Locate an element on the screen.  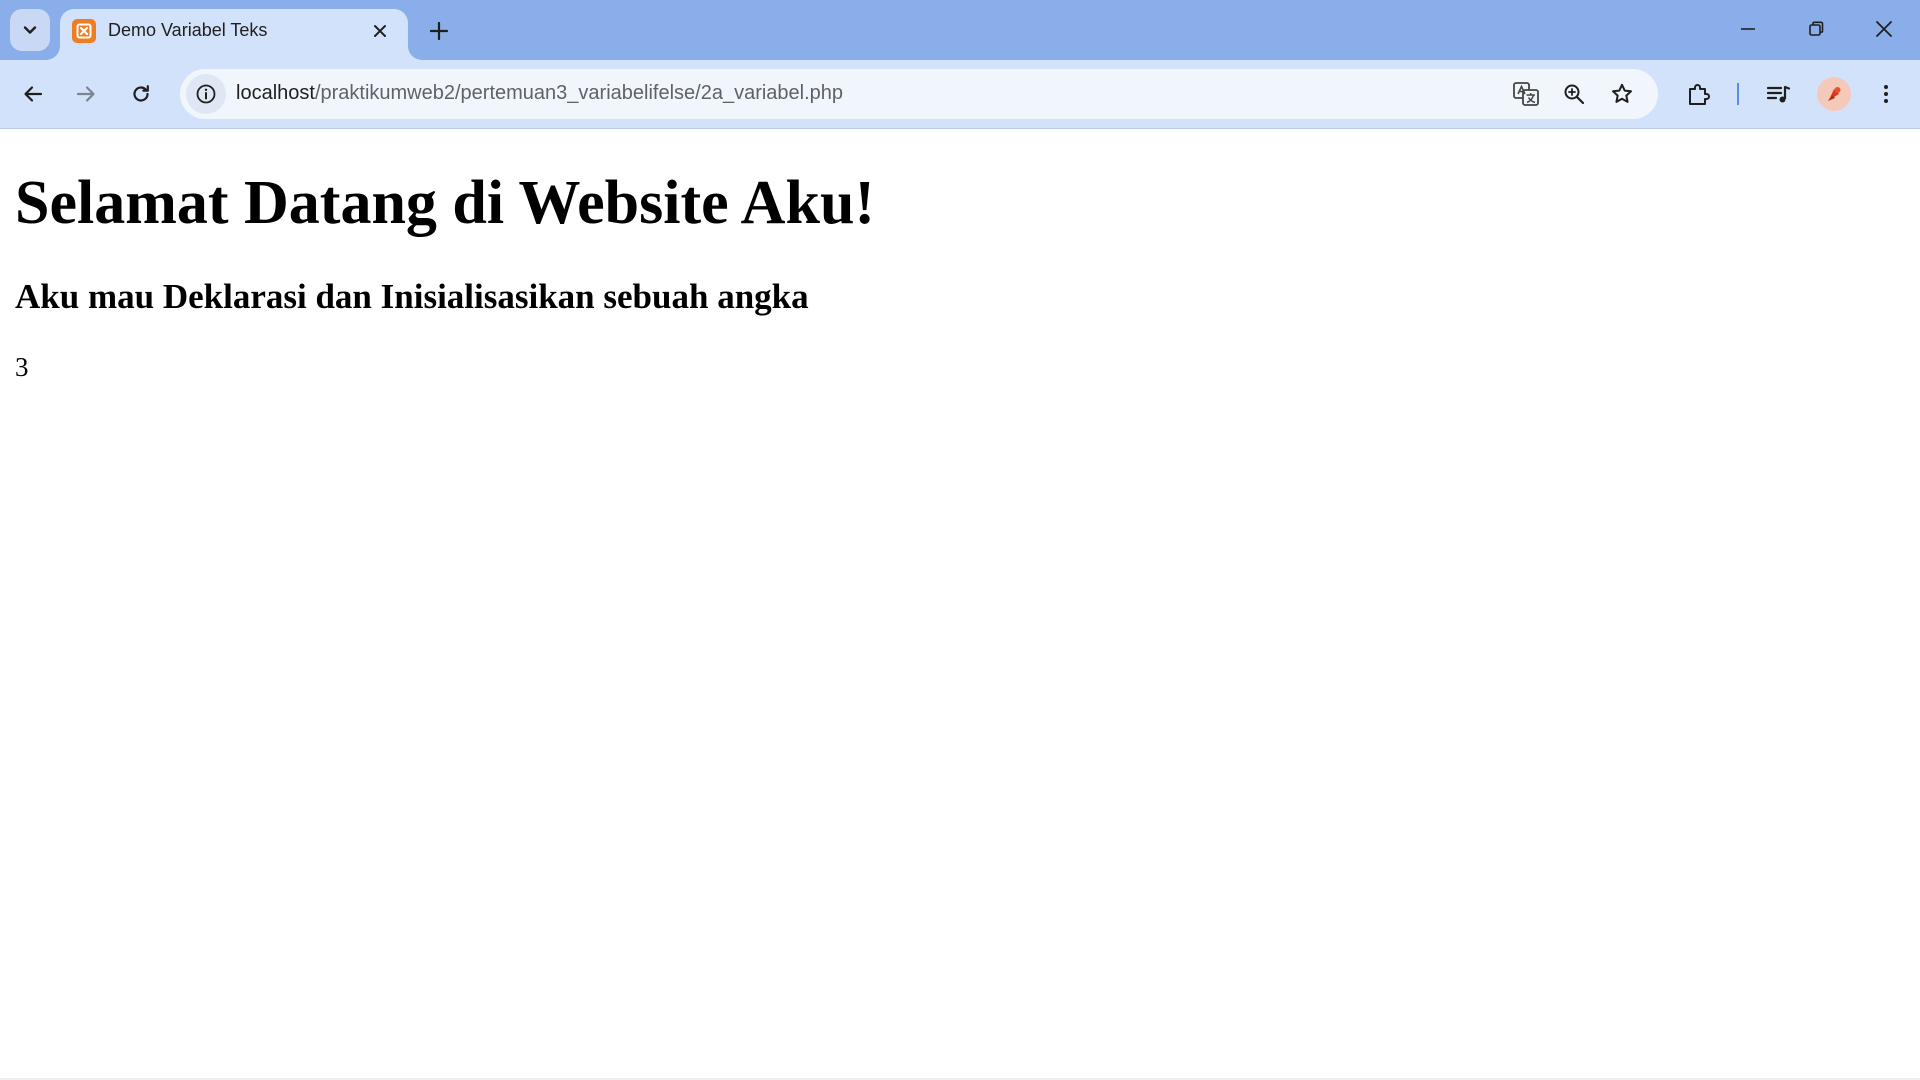
tab-active: Demo Variabel Teks is located at coordinates (234, 34).